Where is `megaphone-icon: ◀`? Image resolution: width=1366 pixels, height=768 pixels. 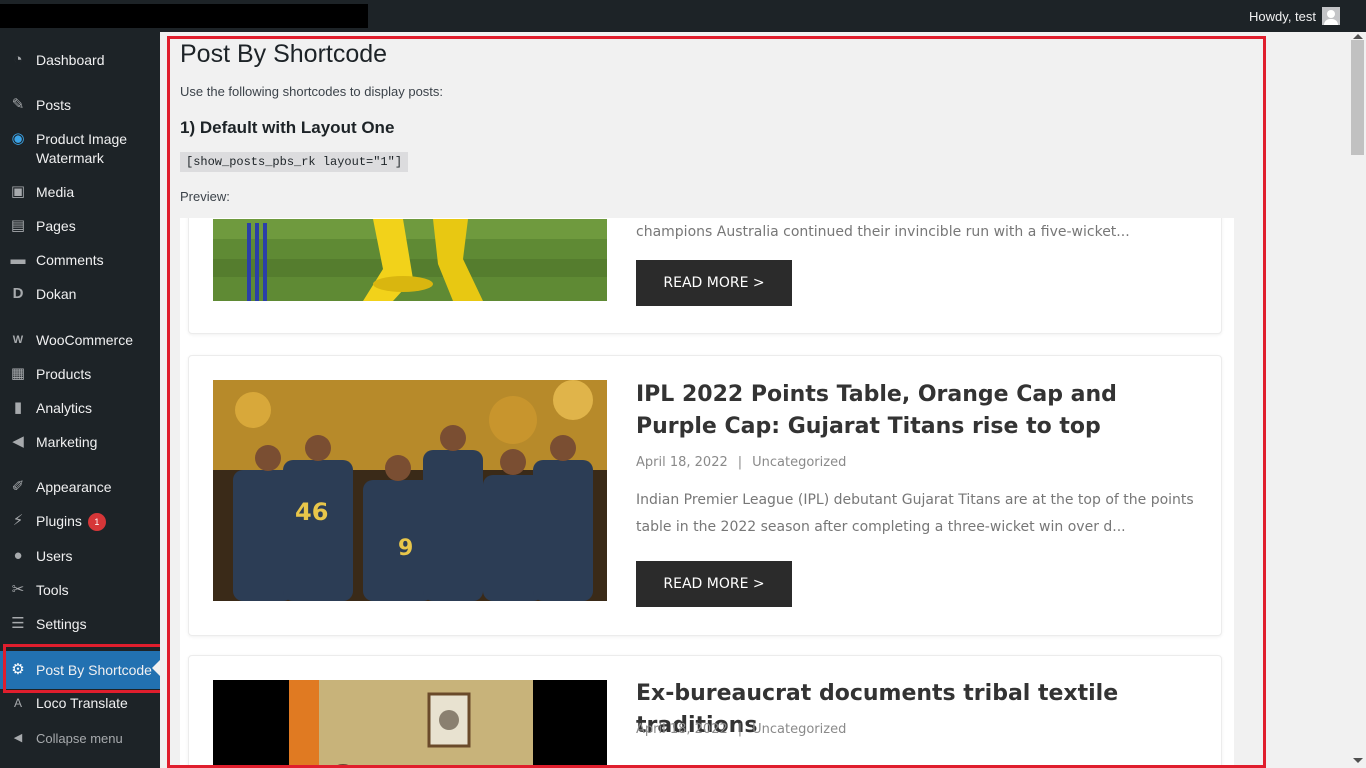
megaphone-icon: ◀ is located at coordinates (18, 441).